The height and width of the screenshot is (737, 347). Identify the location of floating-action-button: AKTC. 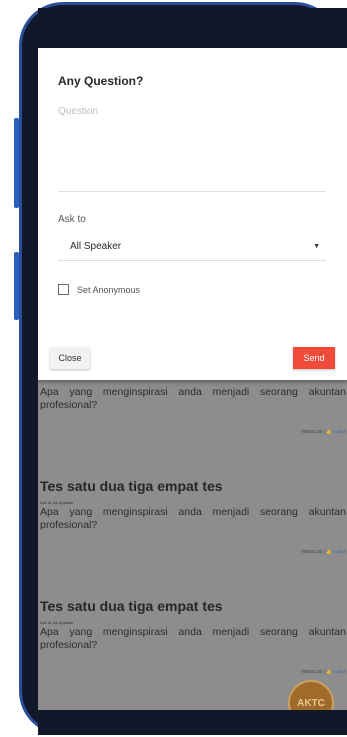
(311, 695).